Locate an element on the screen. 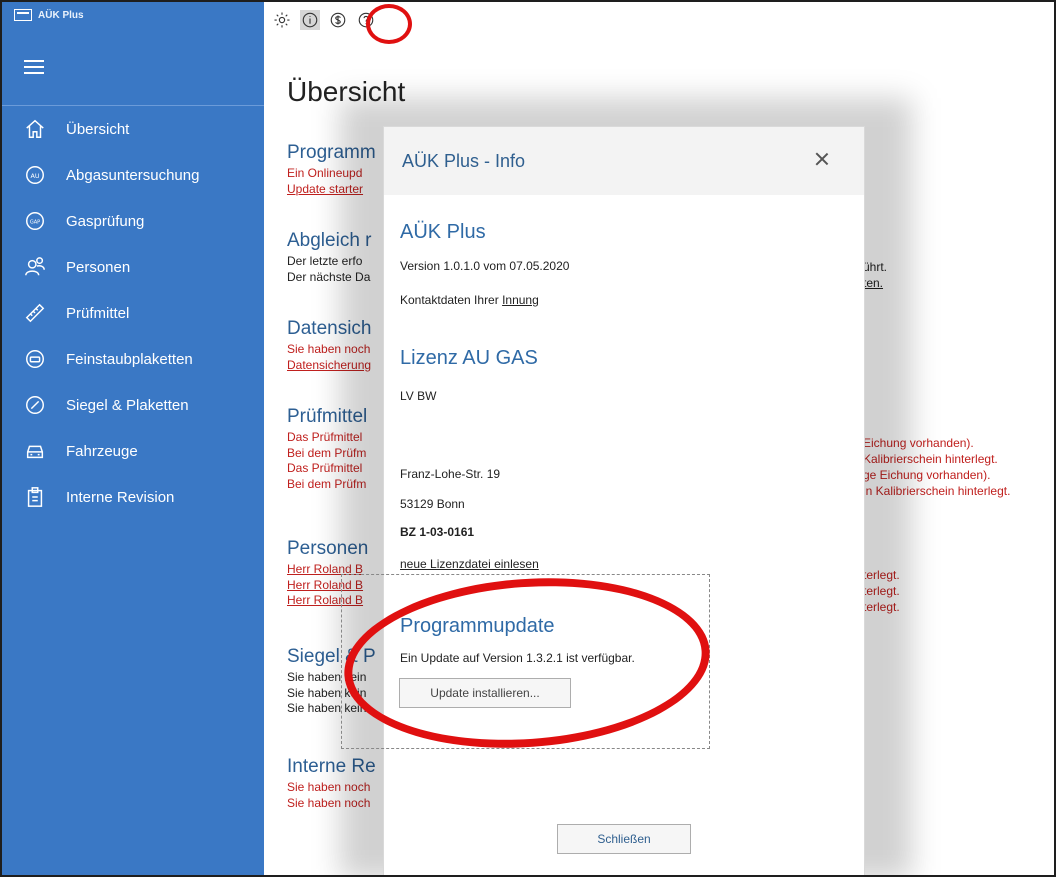  sidebar-item-fahrzeuge: Fahrzeuge is located at coordinates (133, 451).